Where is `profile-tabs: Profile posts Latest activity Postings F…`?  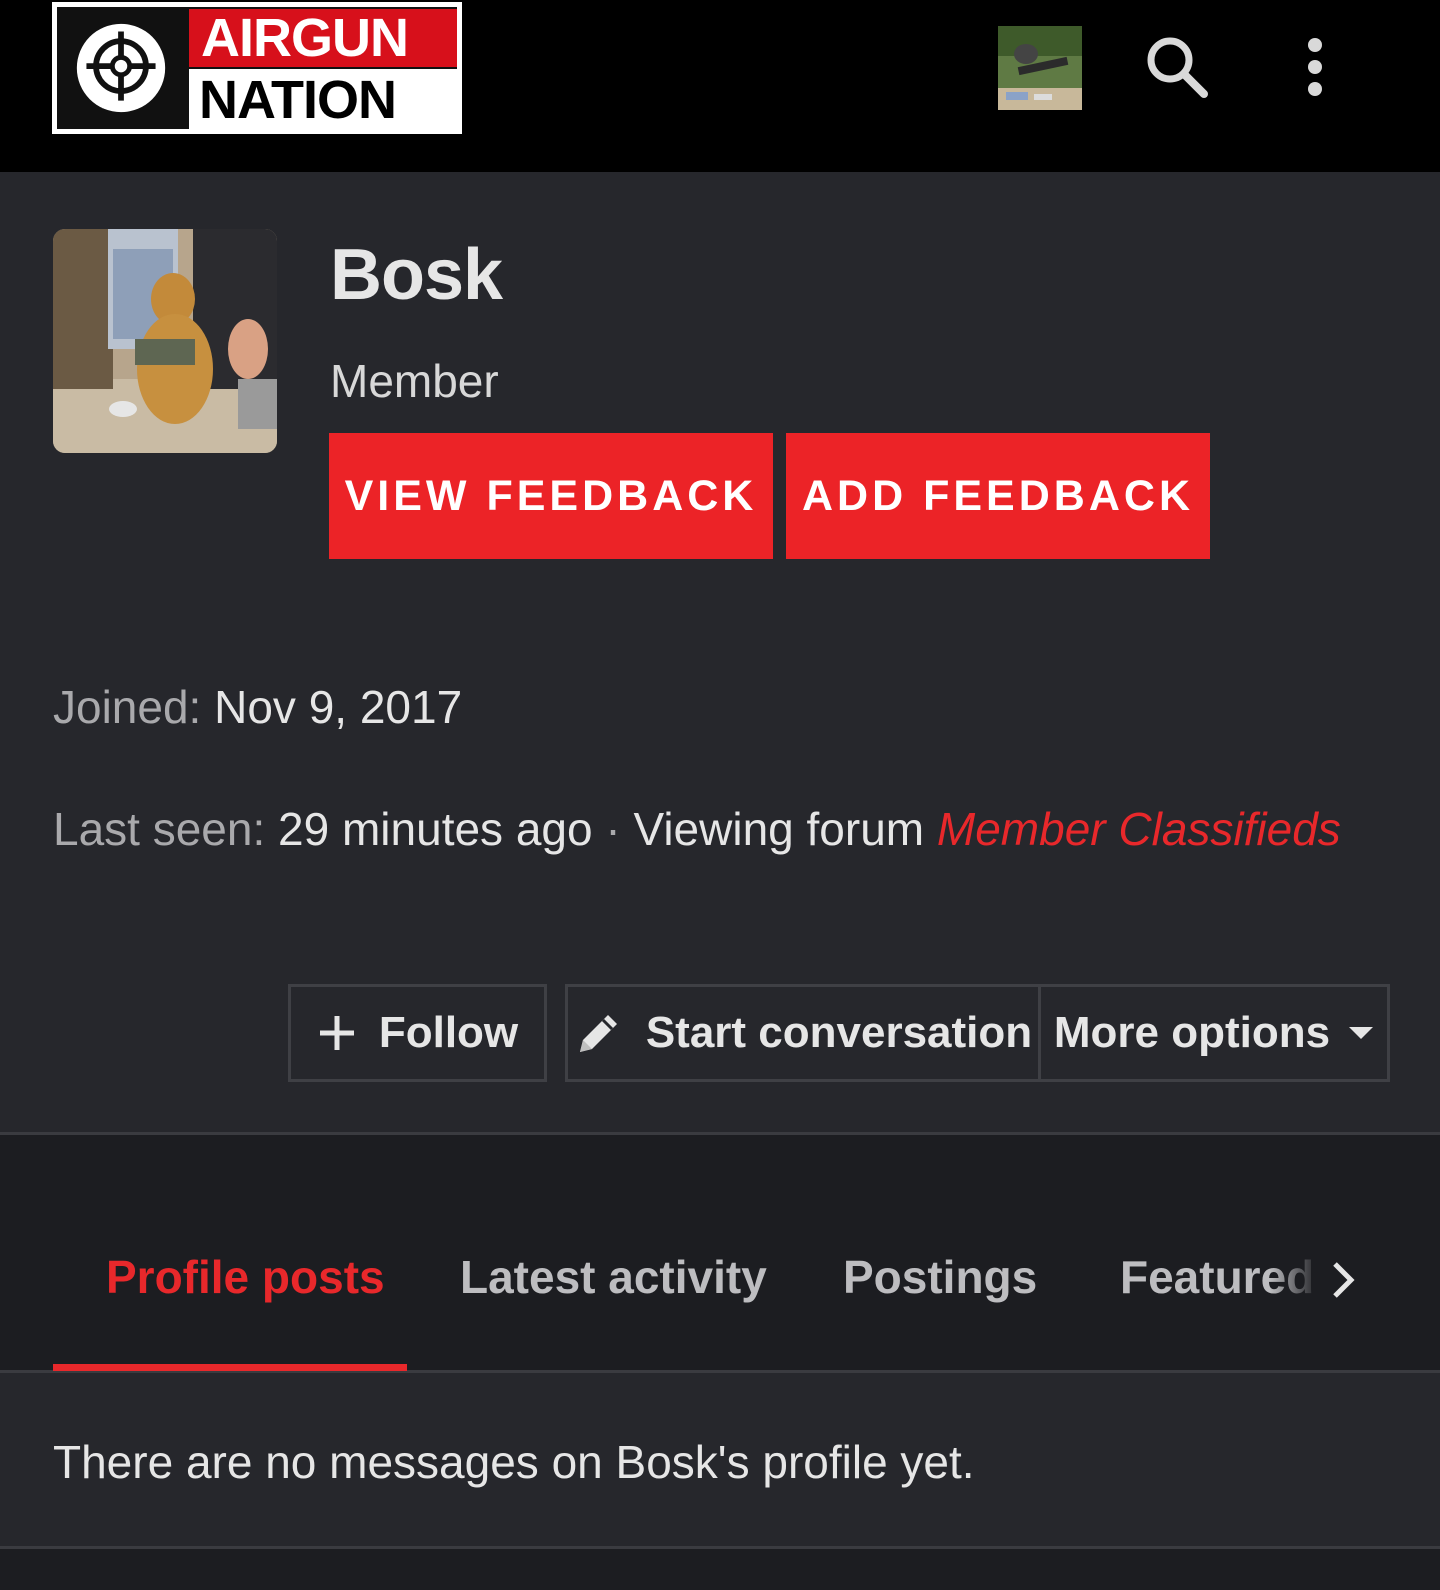 profile-tabs: Profile posts Latest activity Postings F… is located at coordinates (720, 1255).